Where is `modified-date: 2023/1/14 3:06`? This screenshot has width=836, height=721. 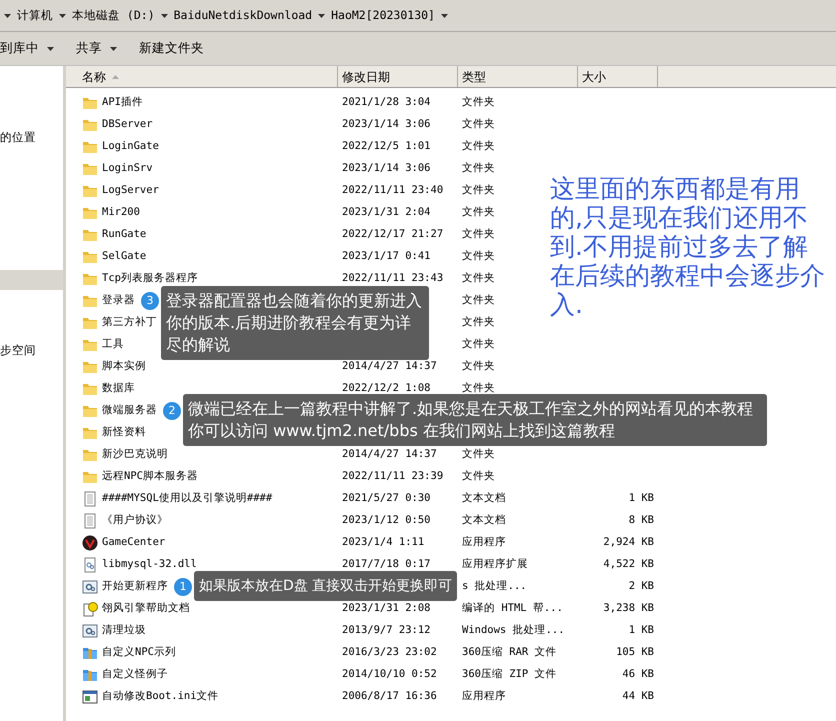
modified-date: 2023/1/14 3:06 is located at coordinates (386, 168).